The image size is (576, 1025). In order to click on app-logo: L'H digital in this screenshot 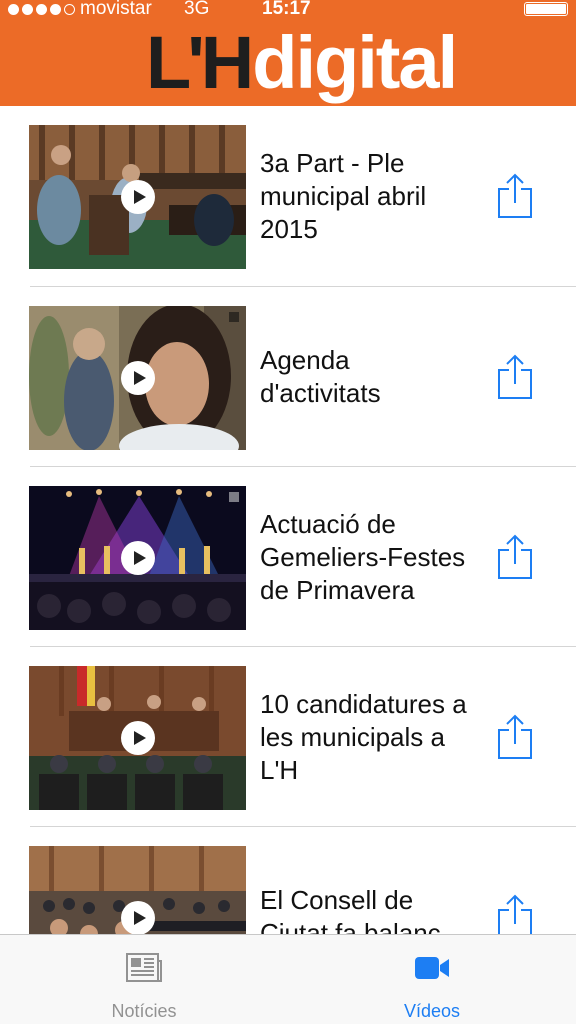, I will do `click(302, 63)`.